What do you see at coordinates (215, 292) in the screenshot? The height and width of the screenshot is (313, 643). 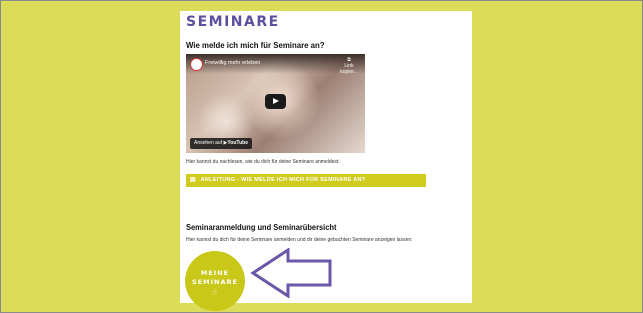 I see `pointer-hand-icon: ☝` at bounding box center [215, 292].